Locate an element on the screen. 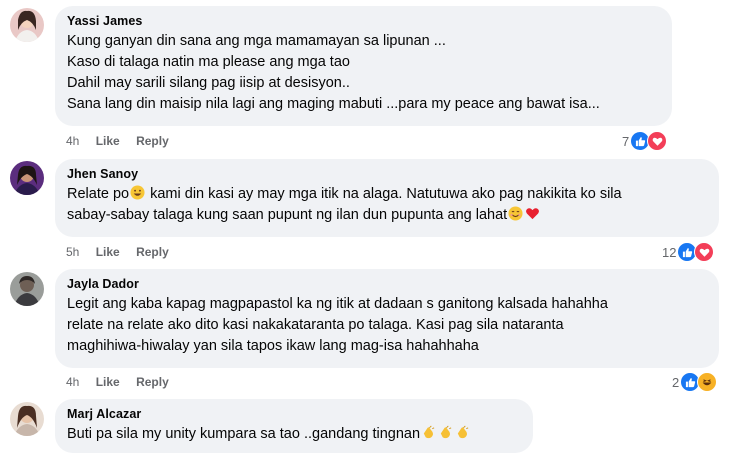 This screenshot has width=750, height=453. haha-icon is located at coordinates (707, 382).